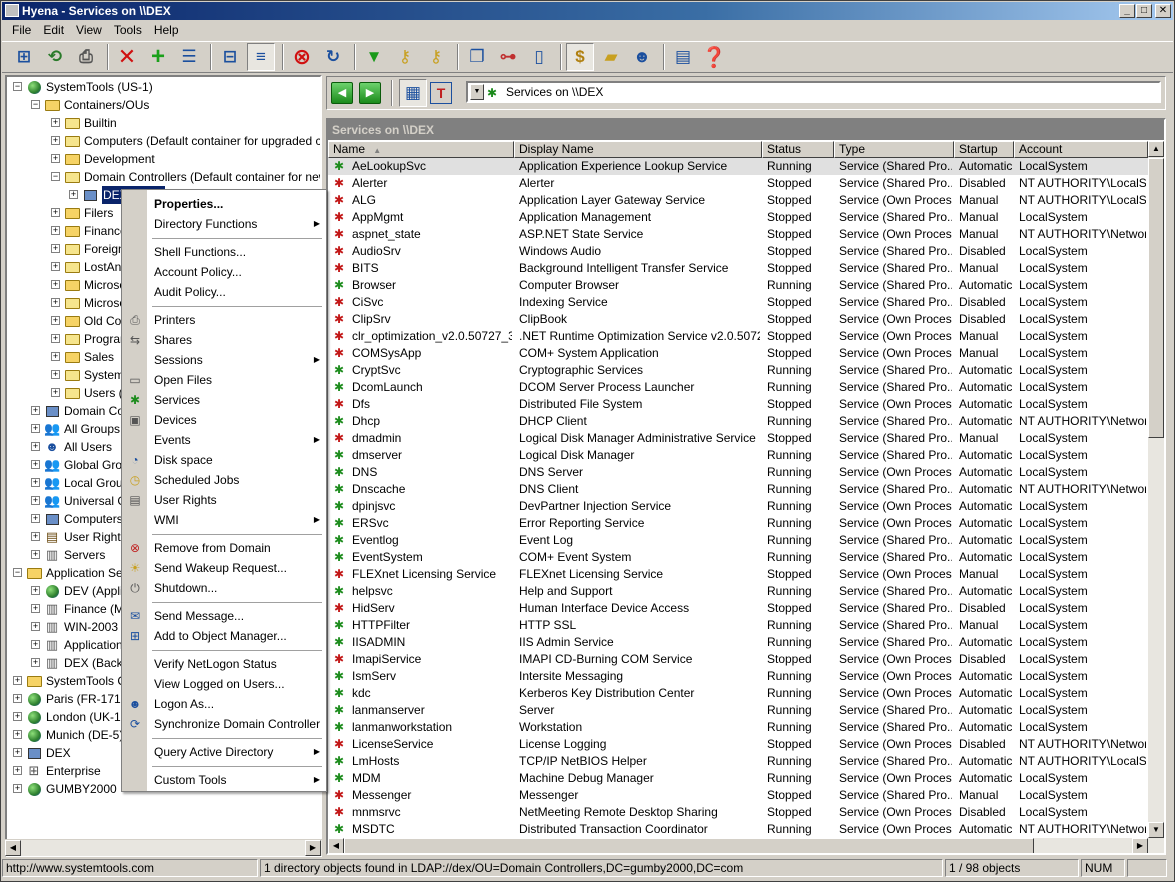 This screenshot has width=1175, height=882. What do you see at coordinates (237, 480) in the screenshot?
I see `context-menu-item: Scheduled Jobs` at bounding box center [237, 480].